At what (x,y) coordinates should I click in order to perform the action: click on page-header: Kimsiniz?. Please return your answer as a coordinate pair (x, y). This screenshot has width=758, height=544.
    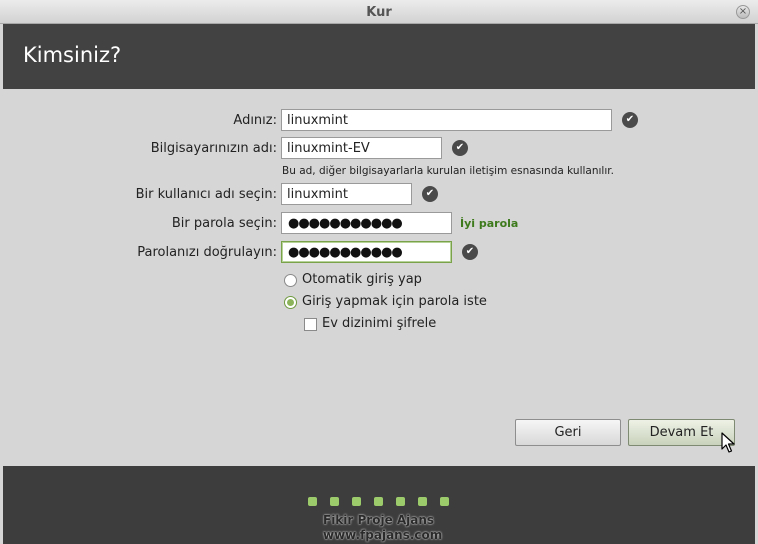
    Looking at the image, I should click on (379, 56).